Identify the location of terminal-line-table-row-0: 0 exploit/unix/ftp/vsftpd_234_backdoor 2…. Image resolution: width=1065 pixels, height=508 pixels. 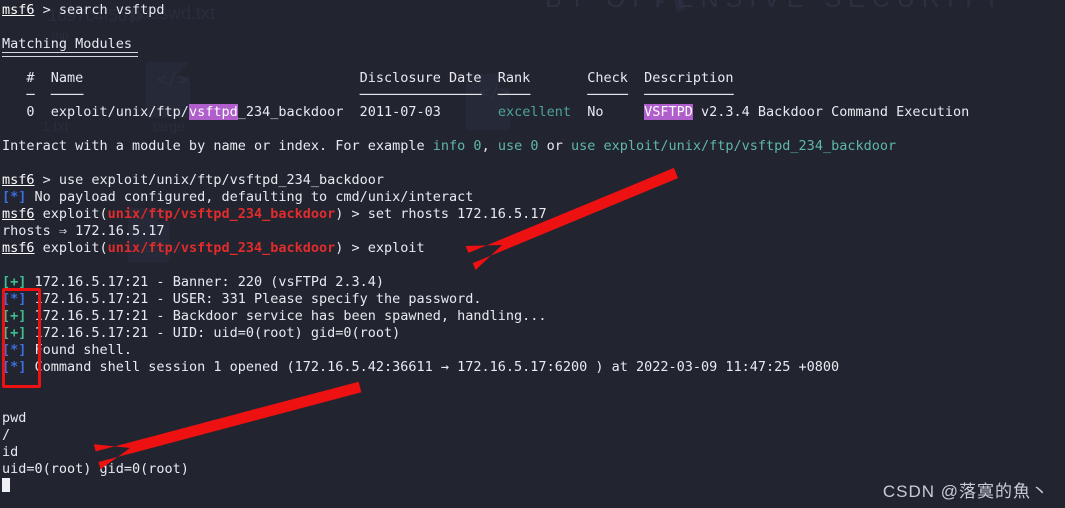
(533, 112).